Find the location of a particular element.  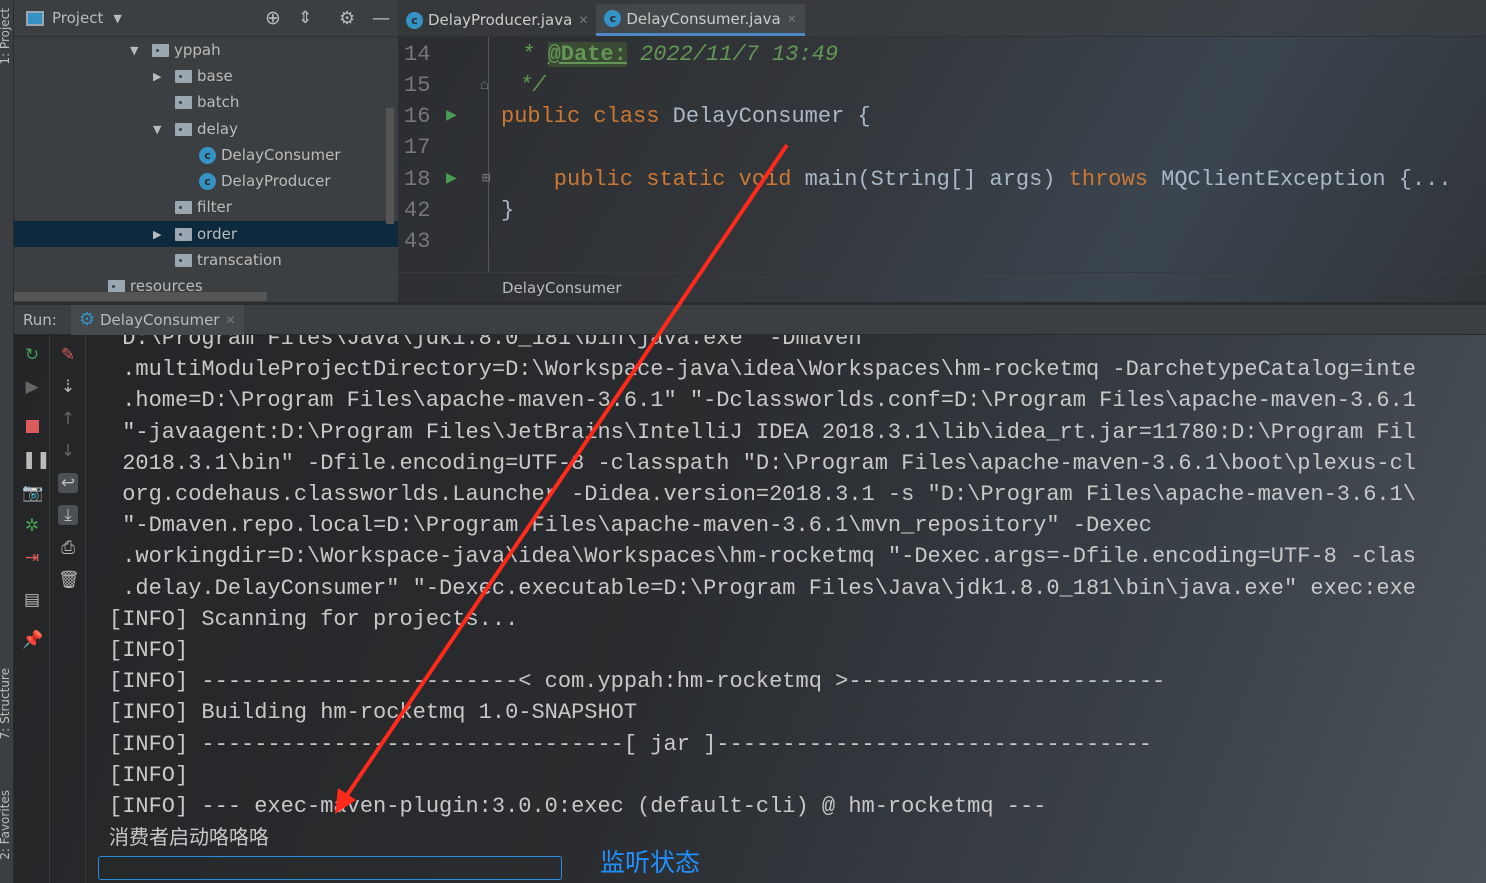

structure-side-tab: 7: Structure is located at coordinates (6, 703).